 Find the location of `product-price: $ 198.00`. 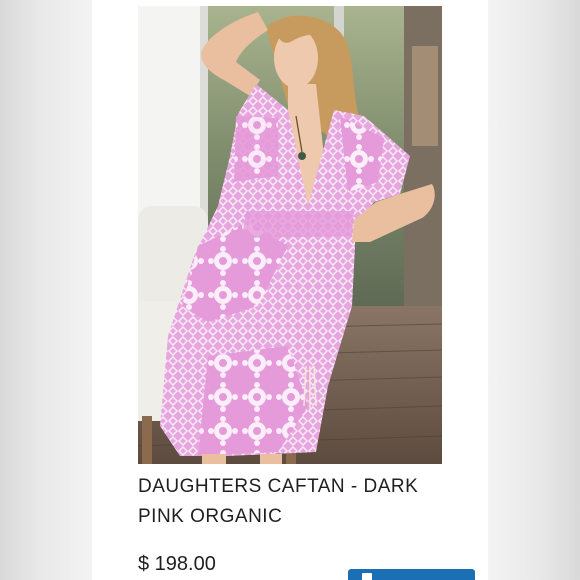

product-price: $ 198.00 is located at coordinates (177, 564).